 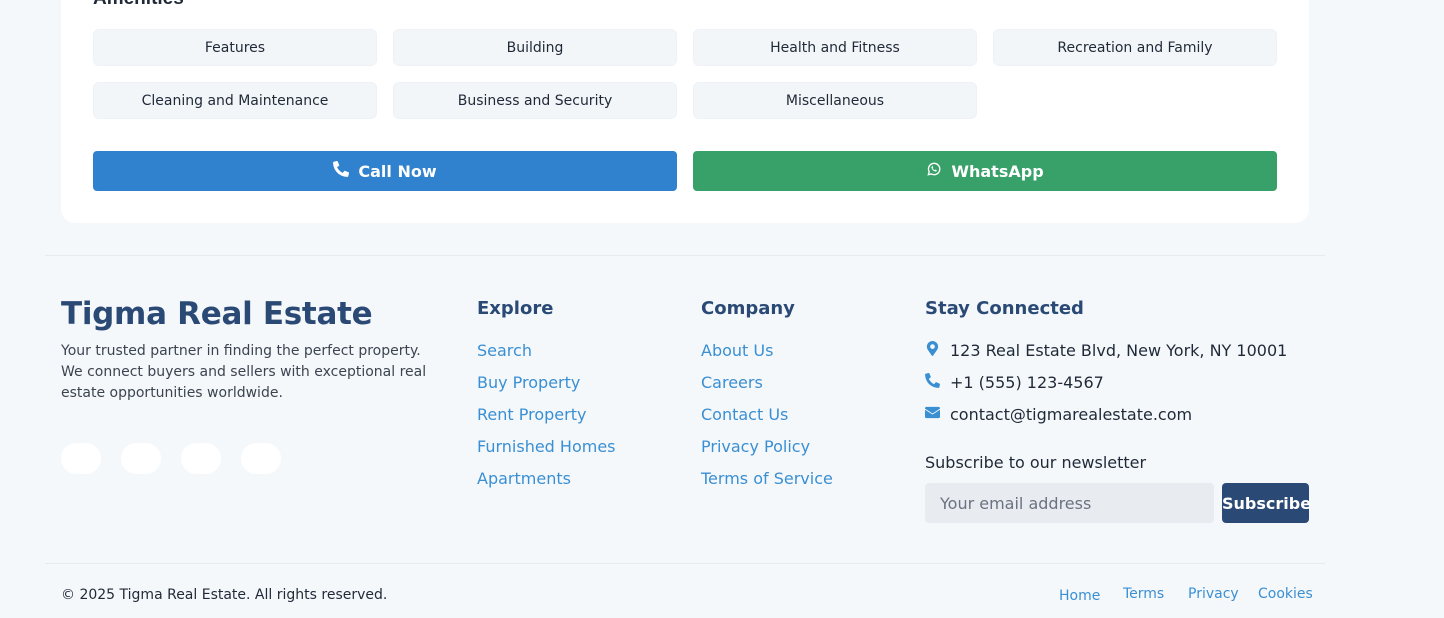 What do you see at coordinates (1143, 594) in the screenshot?
I see `bottom-link-terms: Terms` at bounding box center [1143, 594].